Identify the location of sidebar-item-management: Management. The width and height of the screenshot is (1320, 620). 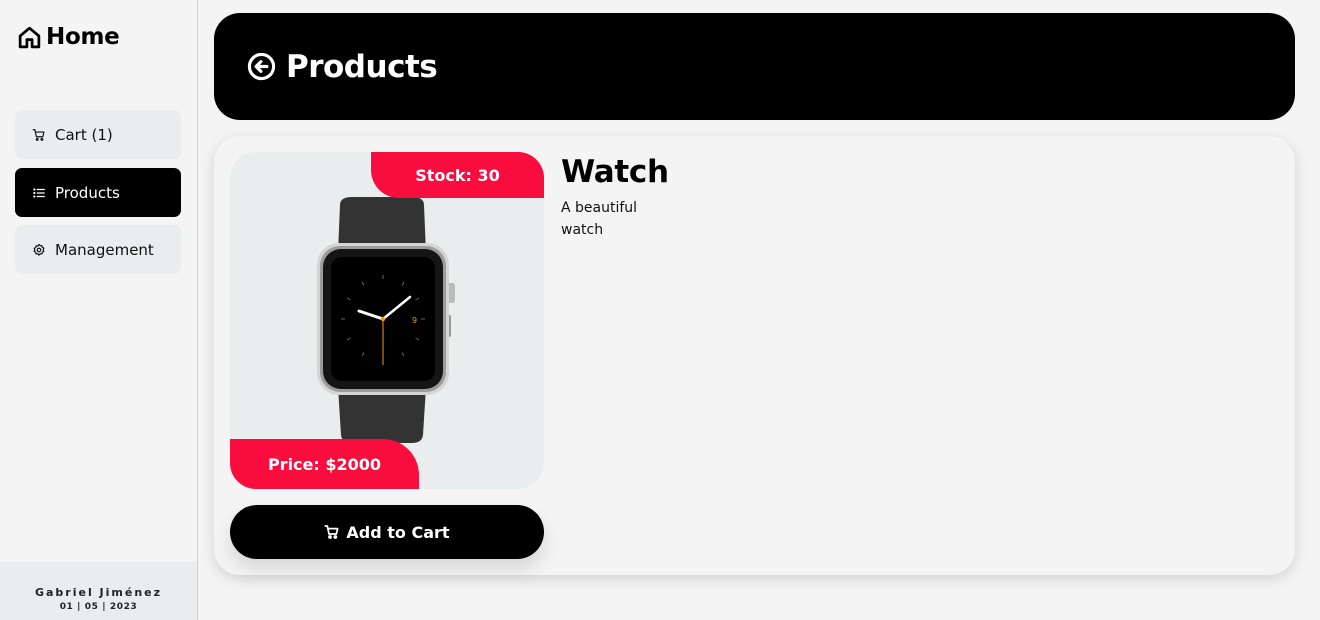
(98, 249).